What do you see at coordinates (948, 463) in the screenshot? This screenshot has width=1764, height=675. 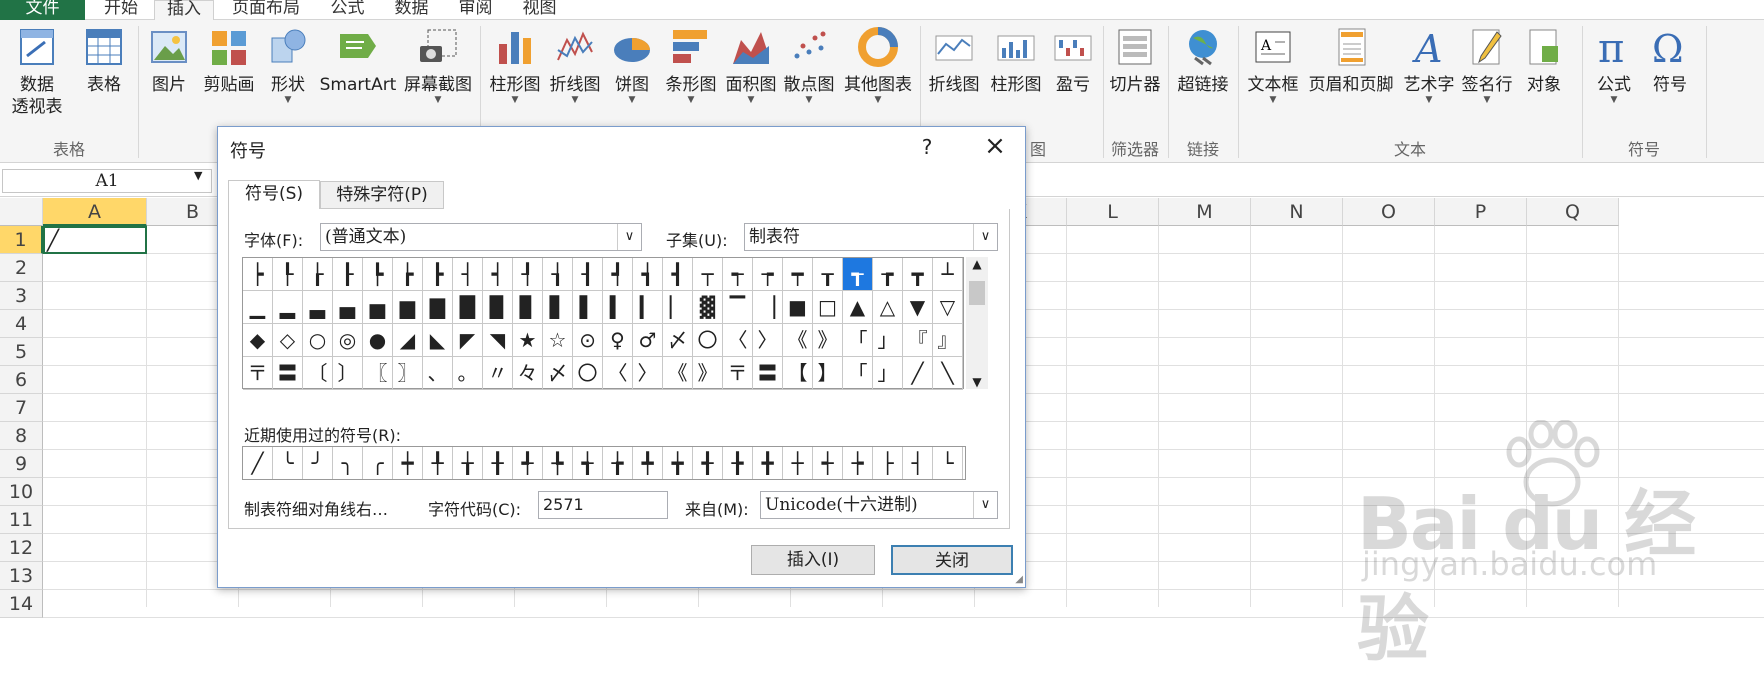 I see `recent-symbol-cell: └` at bounding box center [948, 463].